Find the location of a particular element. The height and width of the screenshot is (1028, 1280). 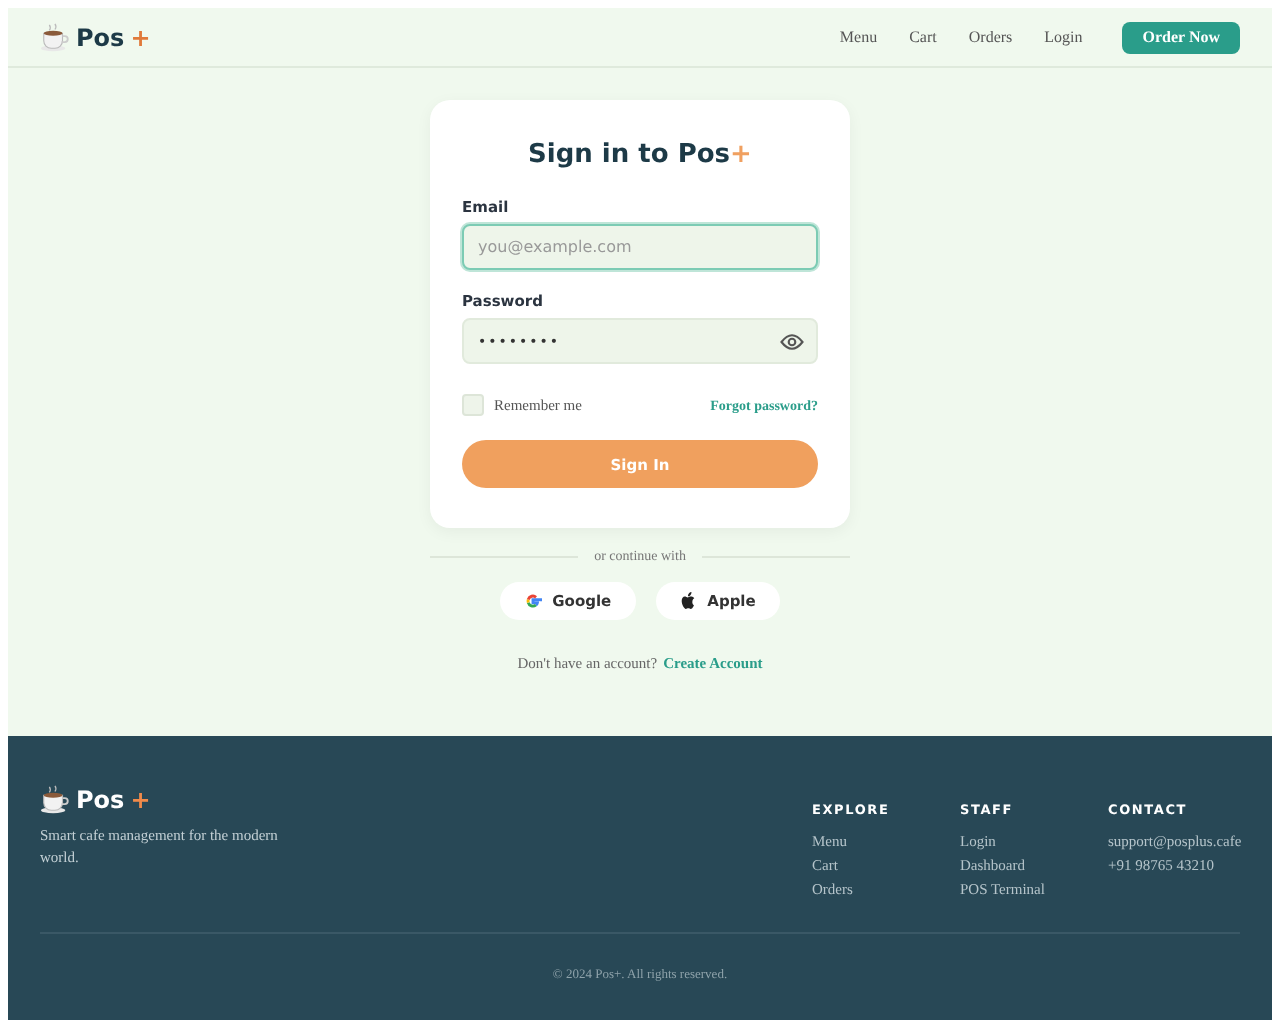

eye-icon is located at coordinates (792, 342).